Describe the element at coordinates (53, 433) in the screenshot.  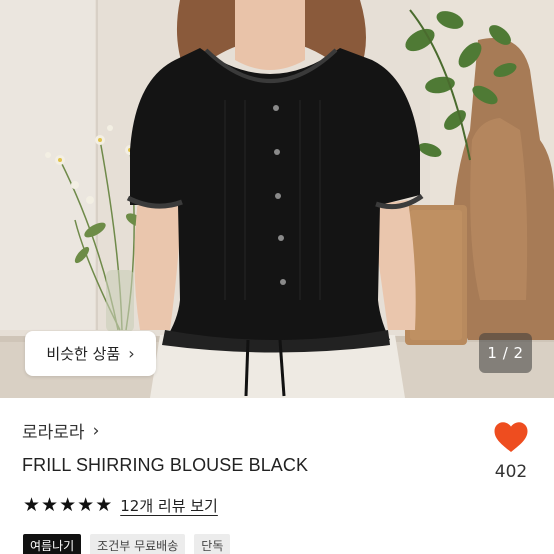
I see `shop-name: 로라로라` at that location.